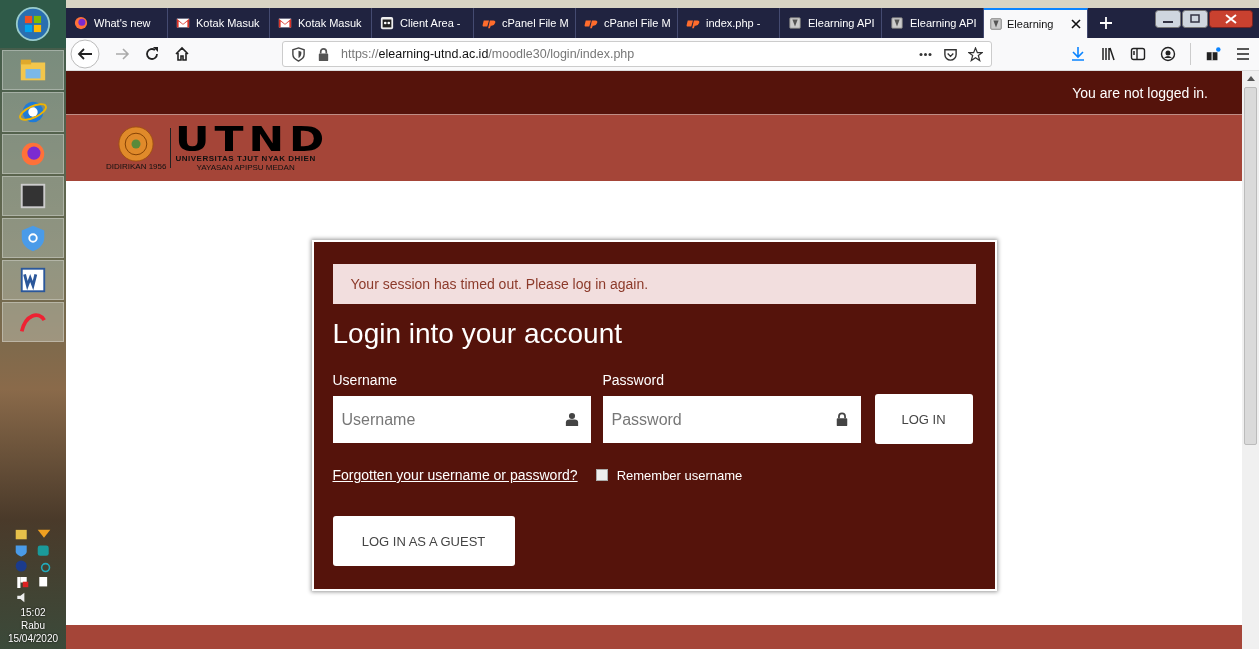  I want to click on start-button, so click(33, 24).